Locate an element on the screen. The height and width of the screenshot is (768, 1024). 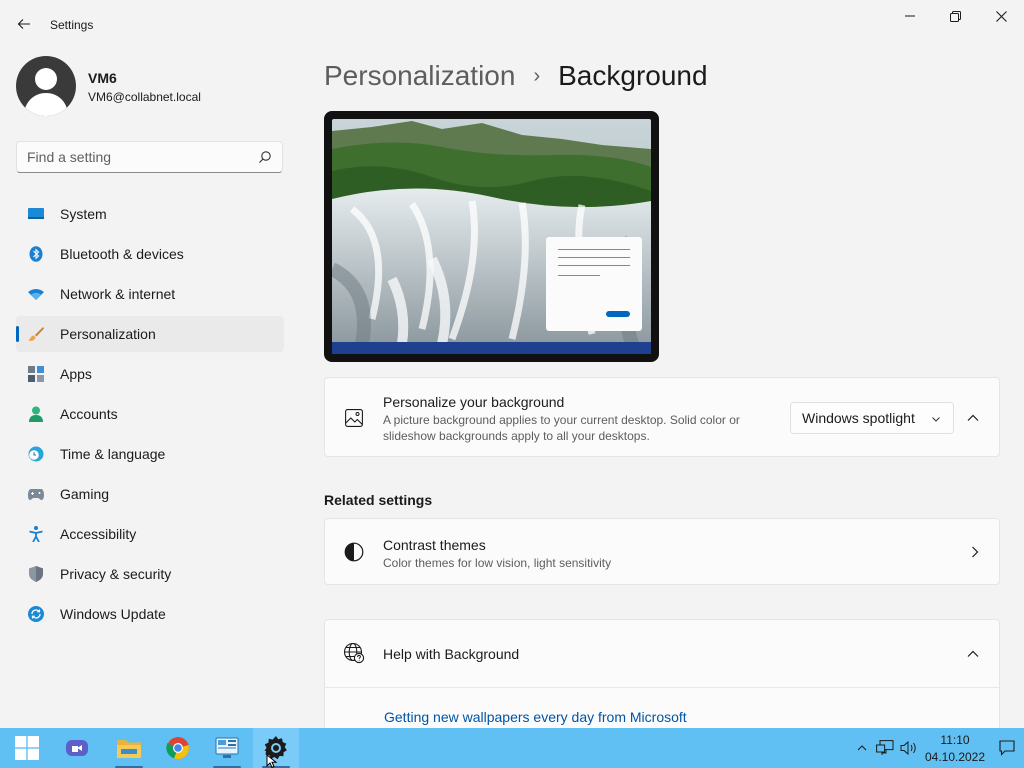
taskbar-chat is located at coordinates (77, 748).